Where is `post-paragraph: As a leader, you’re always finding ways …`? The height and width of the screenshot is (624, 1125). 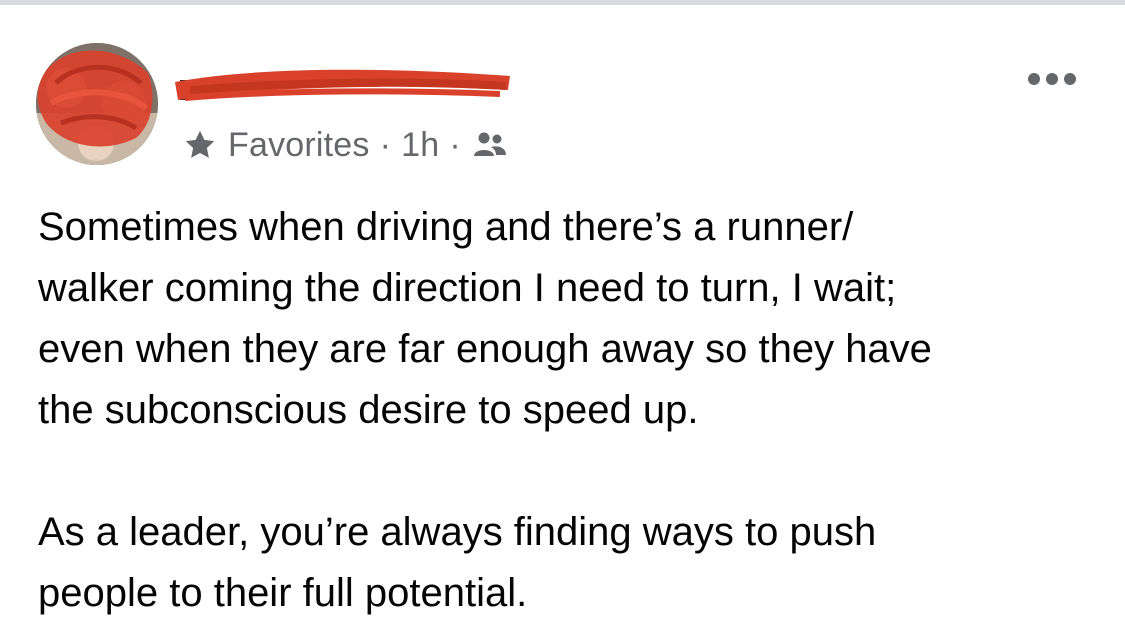 post-paragraph: As a leader, you’re always finding ways … is located at coordinates (457, 562).